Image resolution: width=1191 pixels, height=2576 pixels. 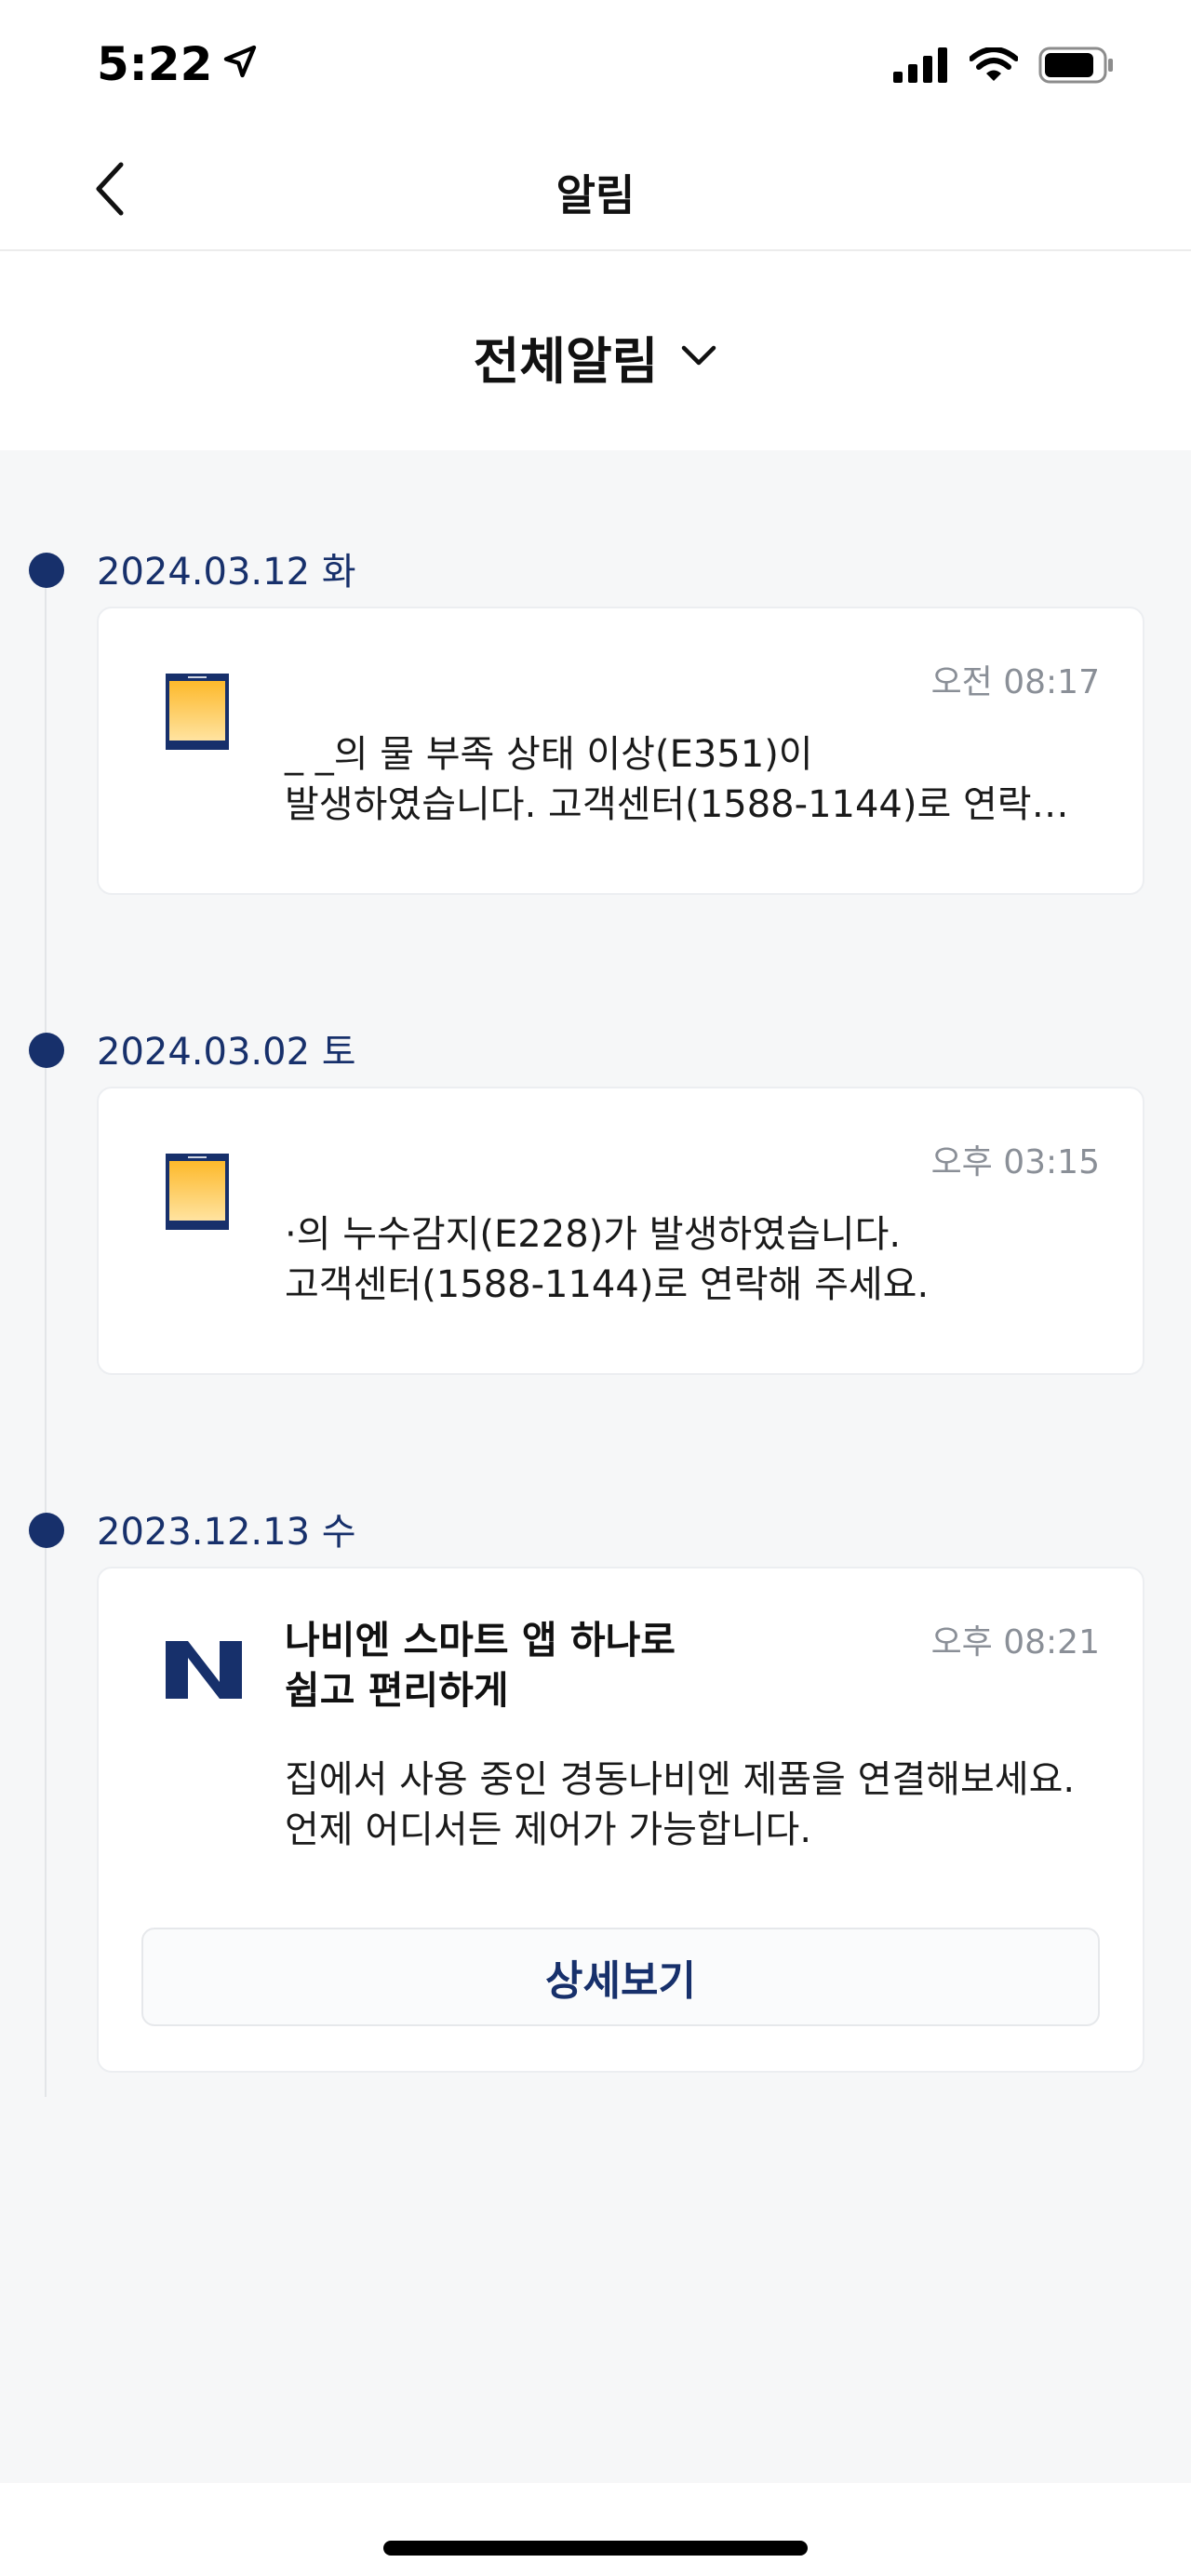 I want to click on notification-time: 오전 08:17, so click(x=1015, y=682).